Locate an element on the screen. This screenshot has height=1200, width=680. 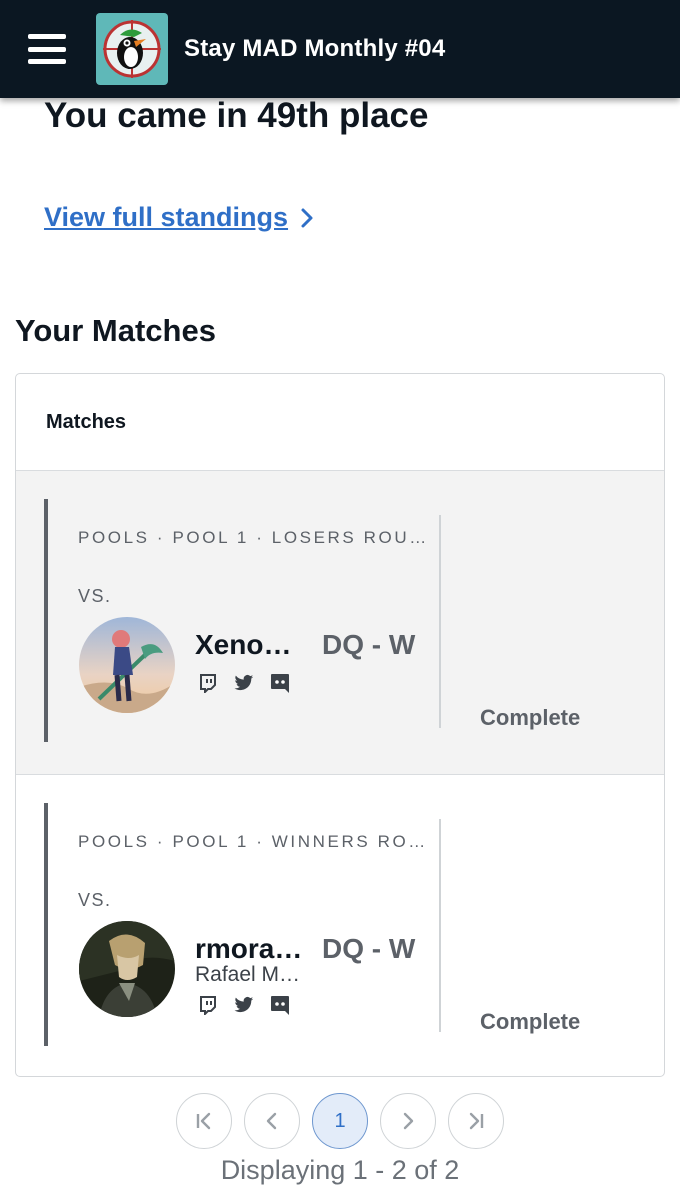
prev-page-icon is located at coordinates (271, 1121).